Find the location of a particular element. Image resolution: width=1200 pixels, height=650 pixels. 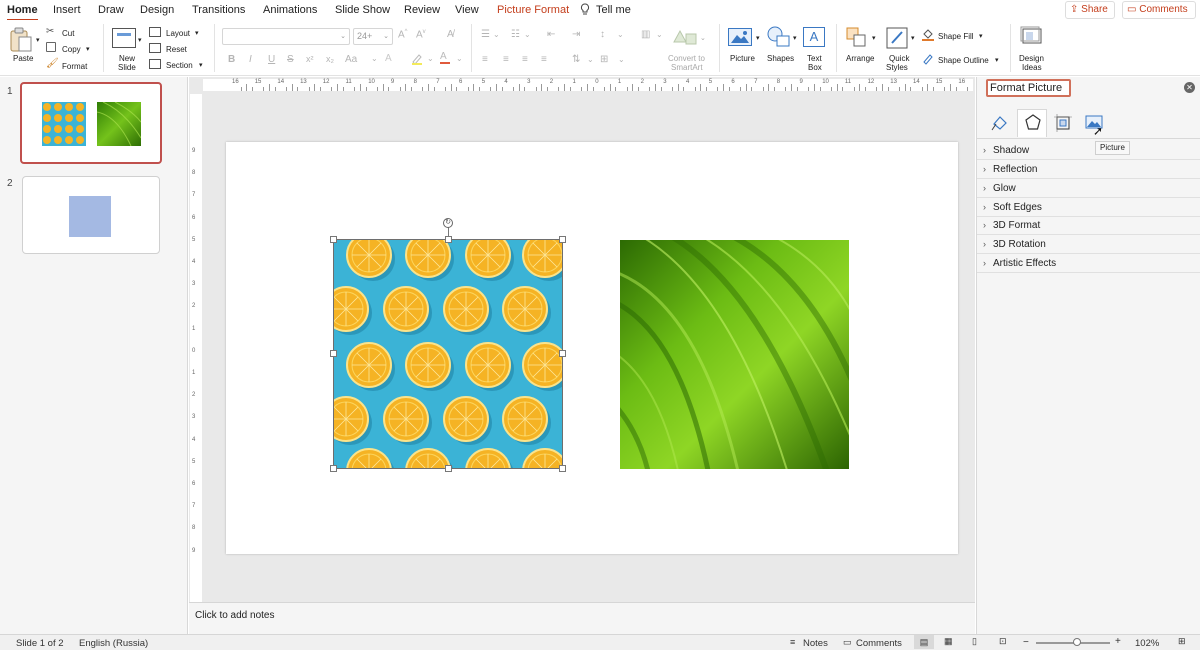

bullets-icon: ☰ is located at coordinates (485, 34).